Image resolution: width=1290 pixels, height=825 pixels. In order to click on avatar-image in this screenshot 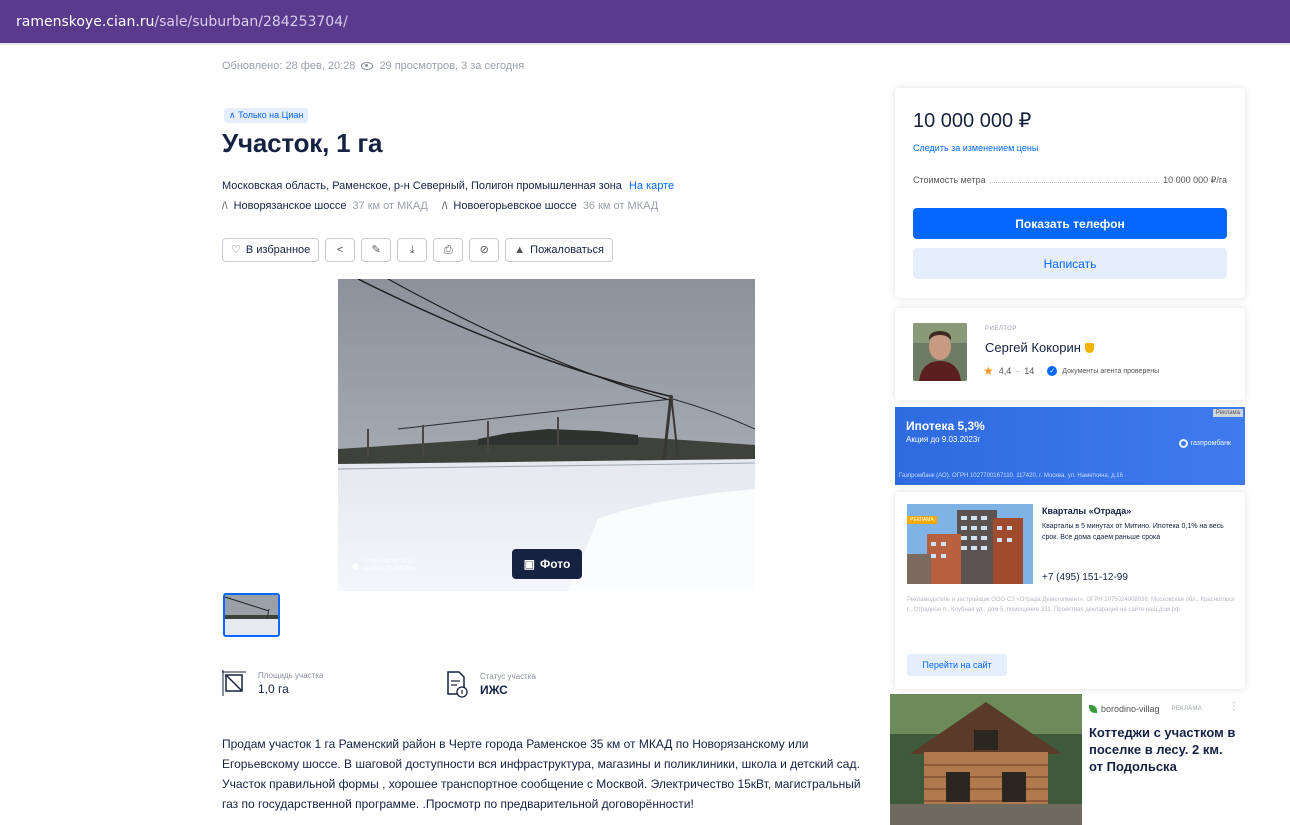, I will do `click(940, 352)`.